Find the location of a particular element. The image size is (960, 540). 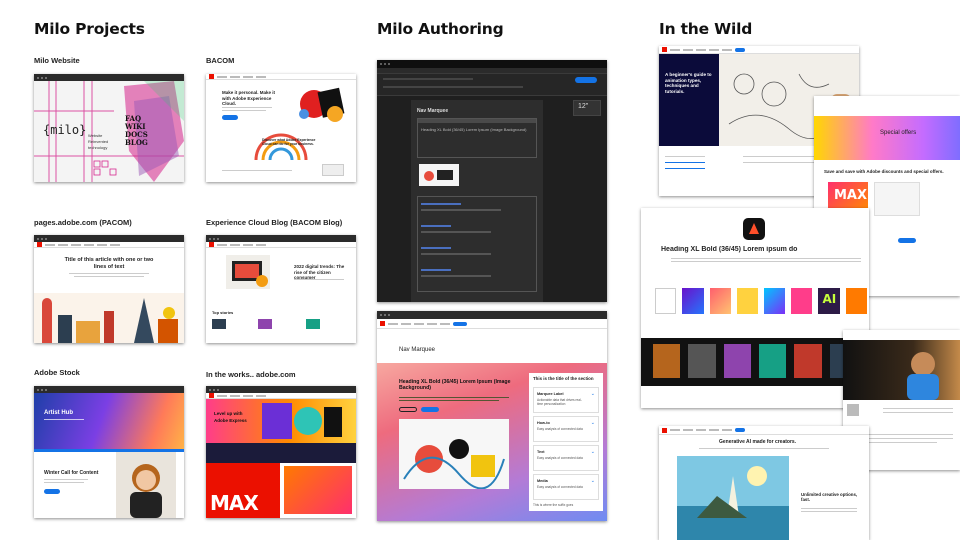

preview-secondary-button is located at coordinates (408, 409).